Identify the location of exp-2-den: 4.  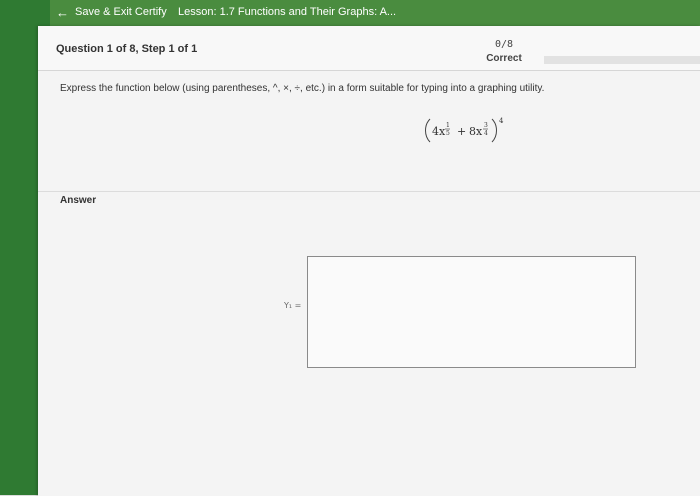
(486, 133).